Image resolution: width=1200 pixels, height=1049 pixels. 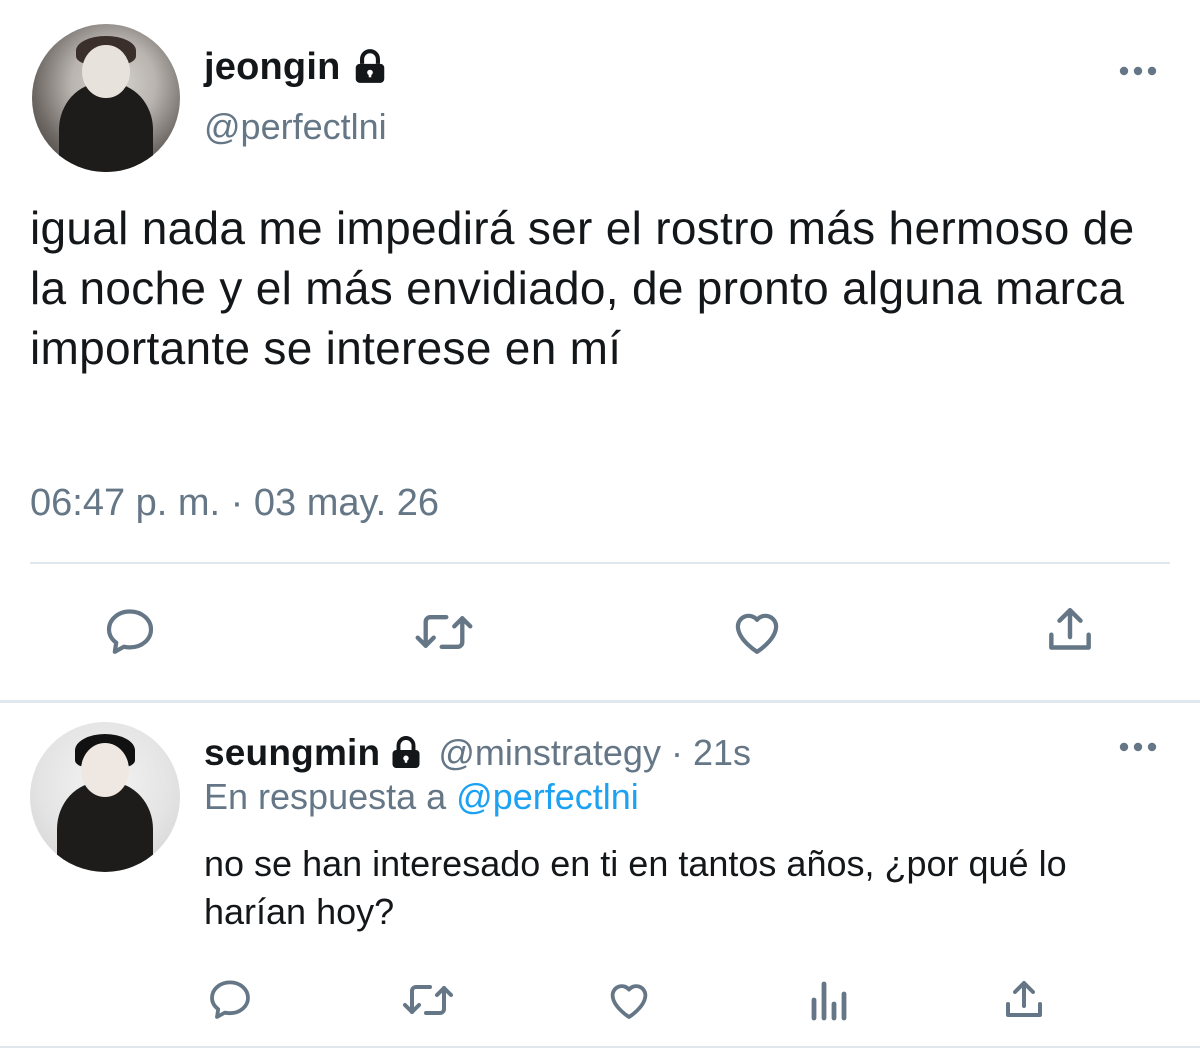 I want to click on in-reply-to-link: @perfectlni, so click(x=547, y=796).